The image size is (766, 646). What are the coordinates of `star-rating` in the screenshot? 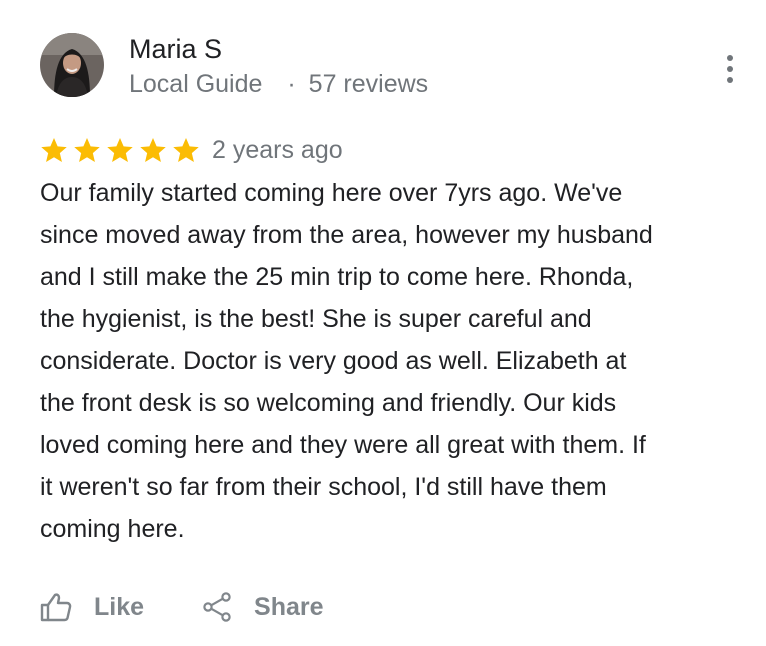 It's located at (120, 150).